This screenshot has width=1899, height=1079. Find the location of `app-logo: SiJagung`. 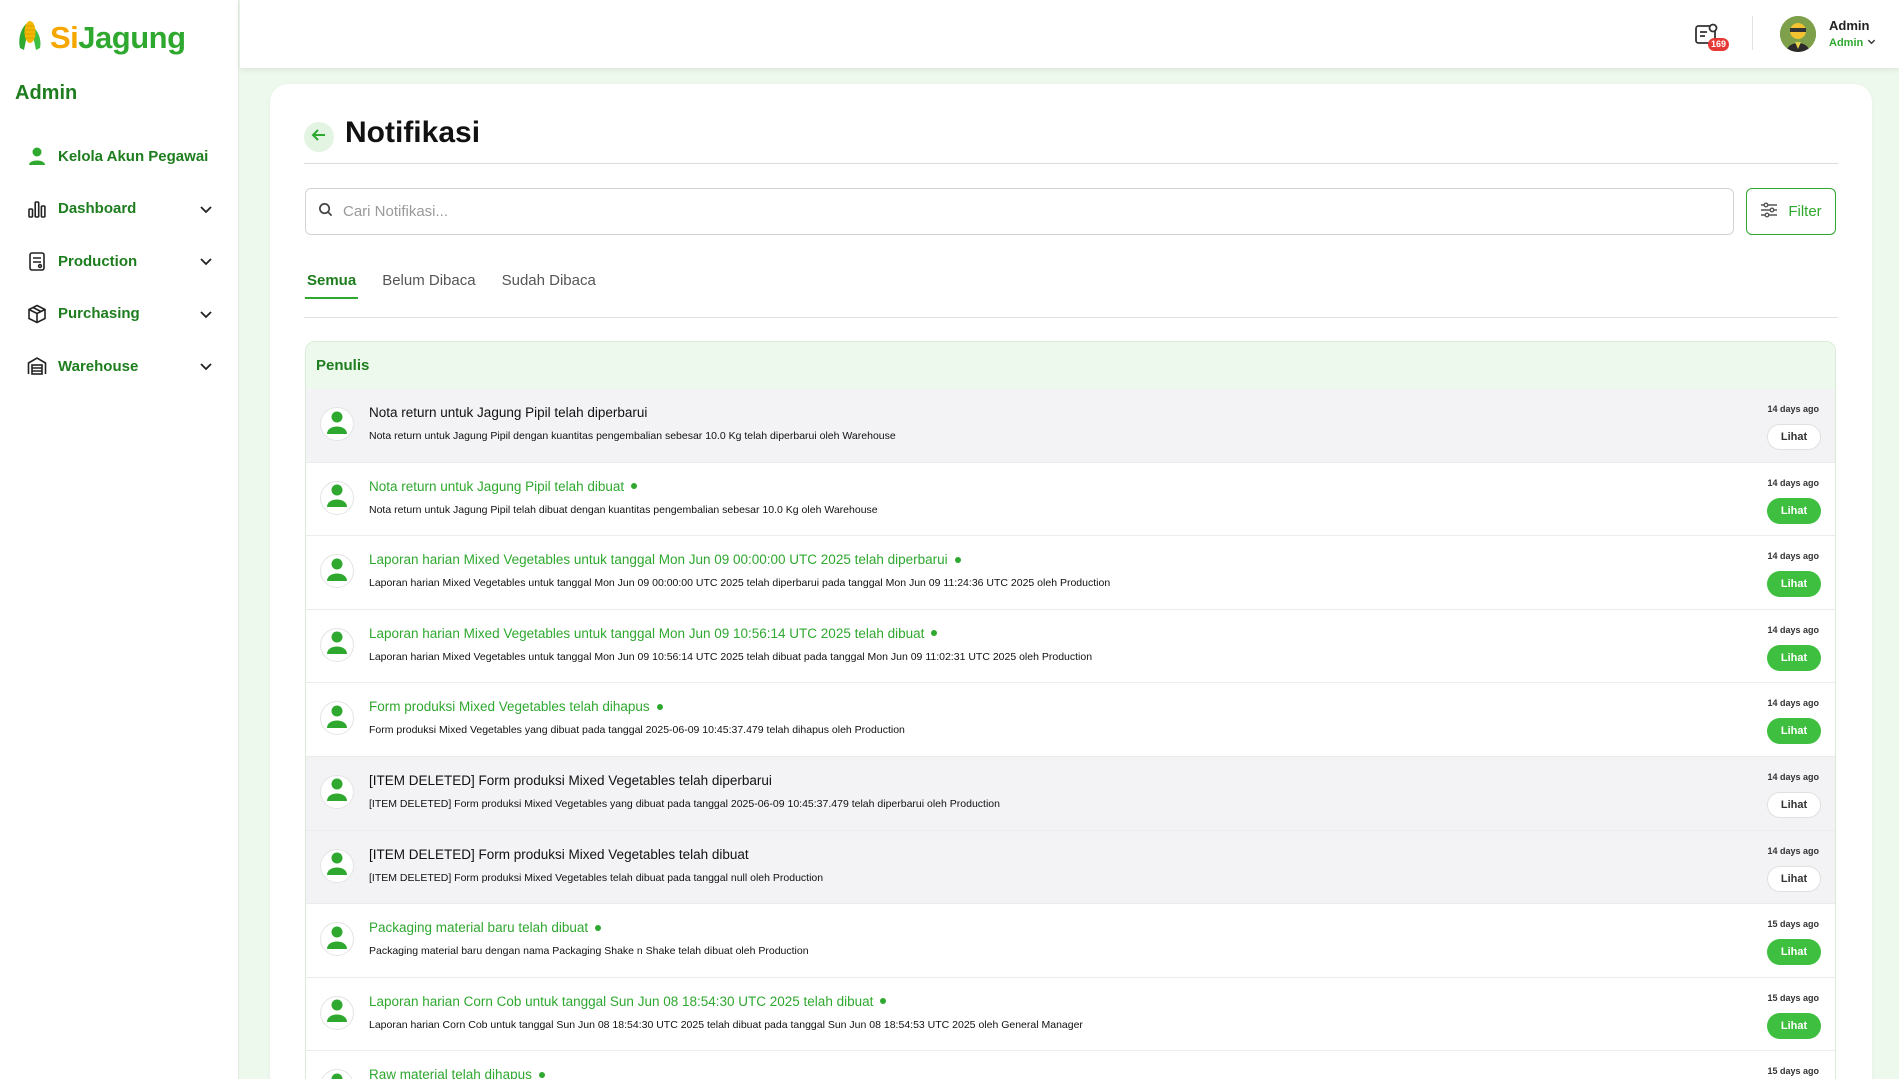

app-logo: SiJagung is located at coordinates (101, 37).